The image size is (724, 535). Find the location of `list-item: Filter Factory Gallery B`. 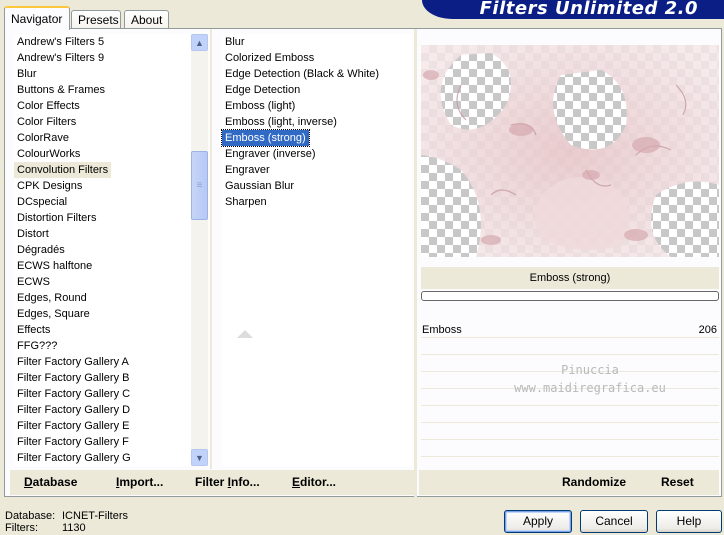

list-item: Filter Factory Gallery B is located at coordinates (73, 378).